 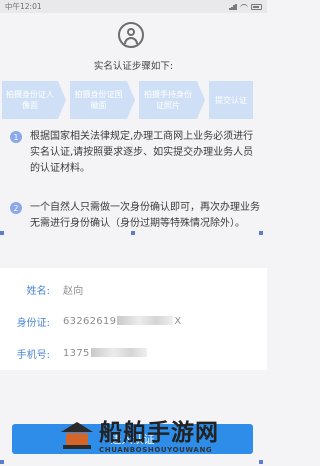 I want to click on step-1: 拍摄身份证人像面, so click(x=30, y=100).